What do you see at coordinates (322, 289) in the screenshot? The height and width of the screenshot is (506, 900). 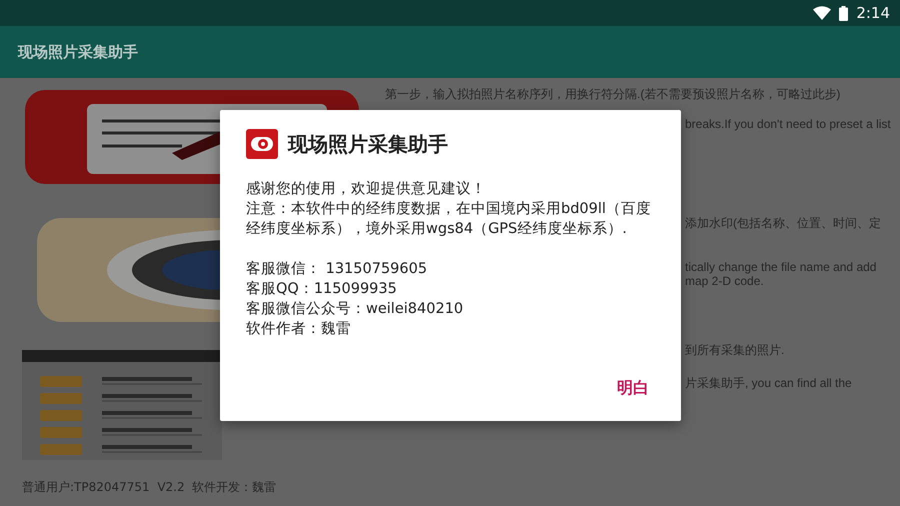 I see `dialog-text: 客服QQ：115099935` at bounding box center [322, 289].